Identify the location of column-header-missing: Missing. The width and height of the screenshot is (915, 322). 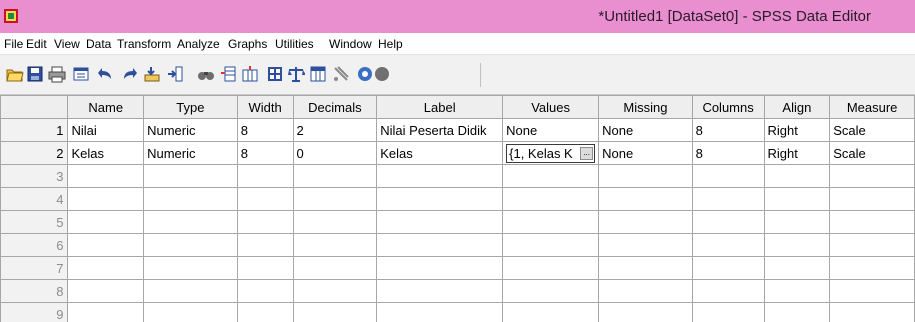
(645, 107).